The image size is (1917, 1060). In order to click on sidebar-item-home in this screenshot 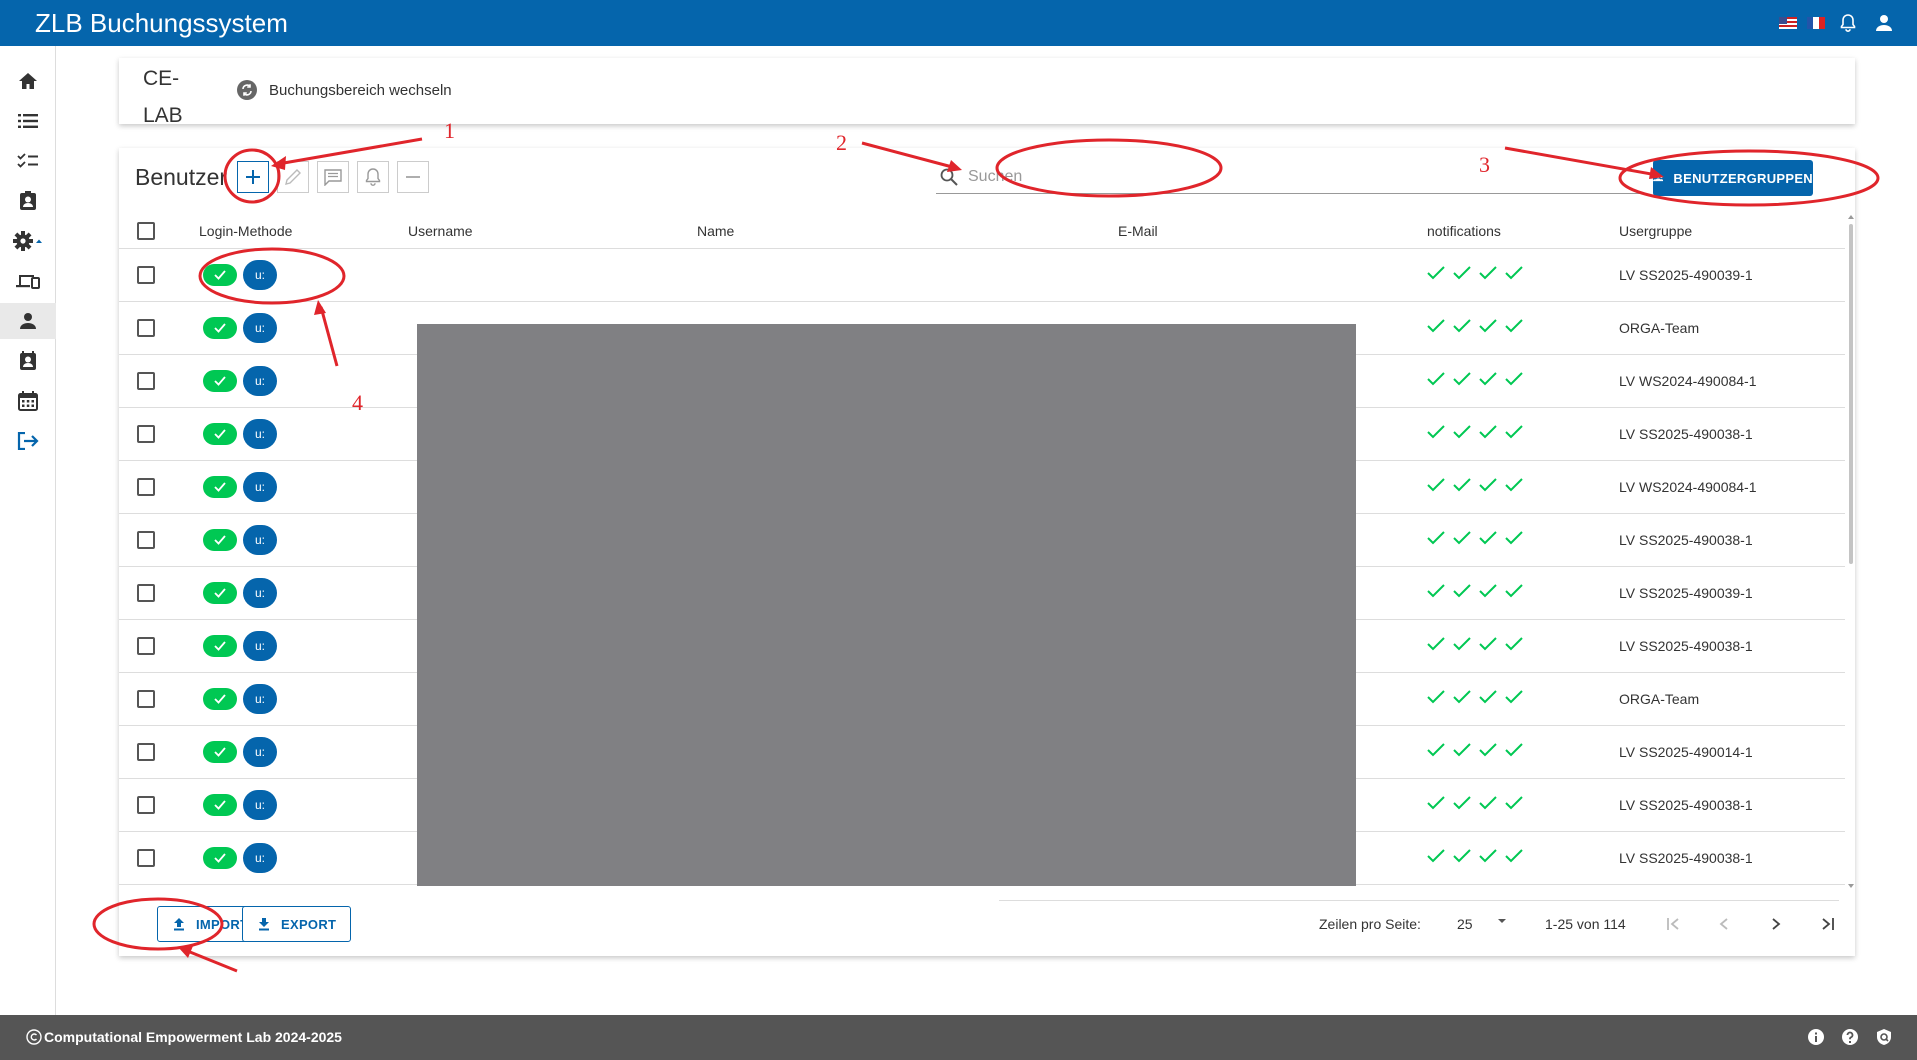, I will do `click(28, 81)`.